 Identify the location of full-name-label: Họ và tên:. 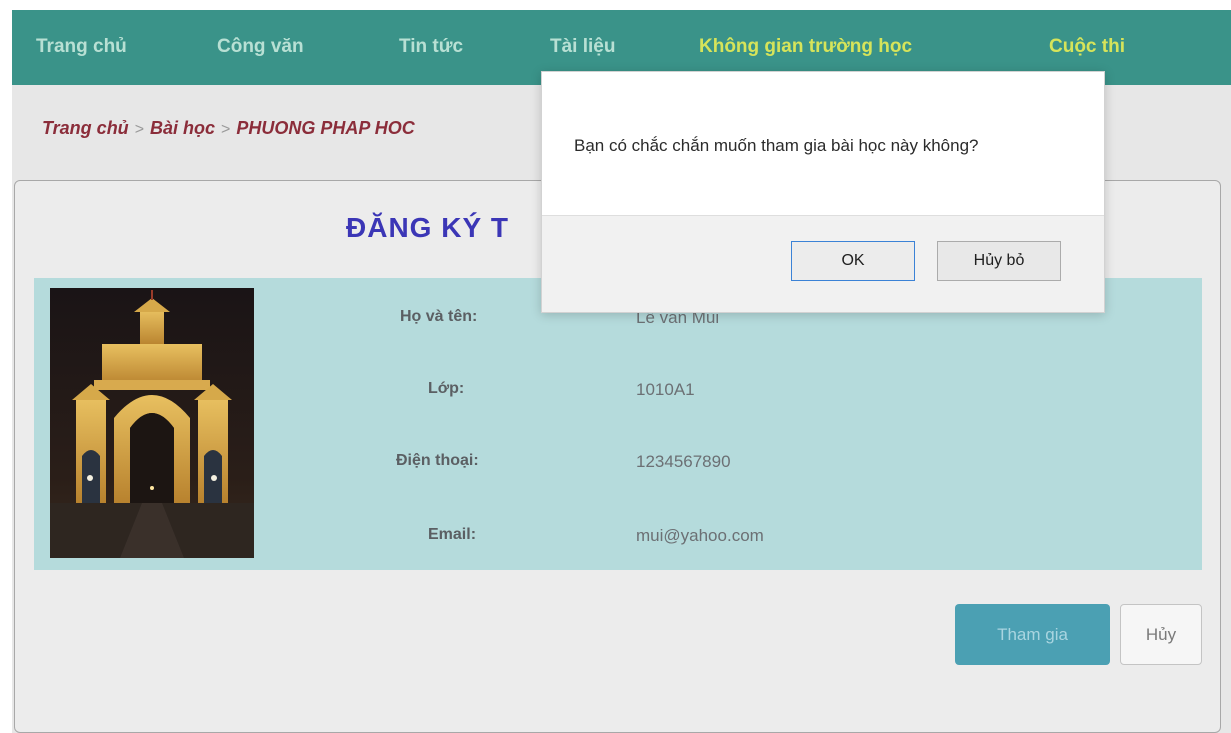
(439, 316).